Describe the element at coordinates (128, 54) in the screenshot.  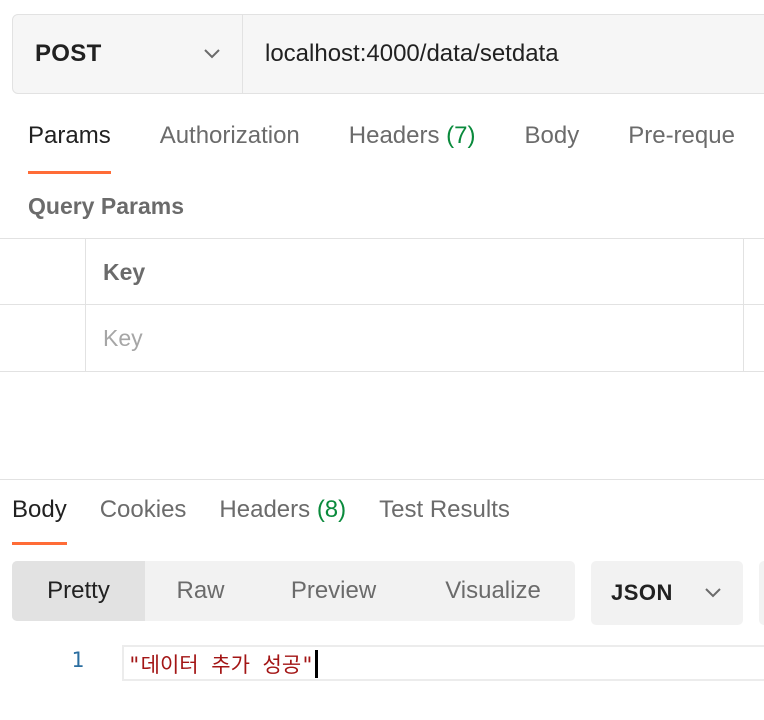
I see `method-select: POST` at that location.